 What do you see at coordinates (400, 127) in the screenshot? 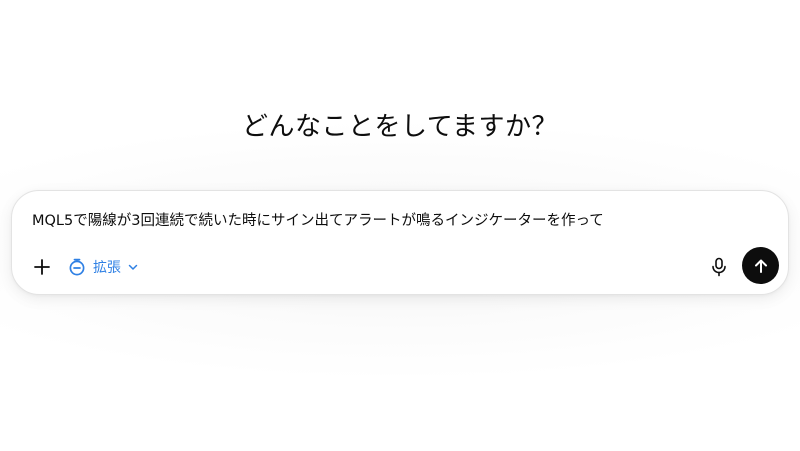
I see `page-title: どんなことをしてますか？` at bounding box center [400, 127].